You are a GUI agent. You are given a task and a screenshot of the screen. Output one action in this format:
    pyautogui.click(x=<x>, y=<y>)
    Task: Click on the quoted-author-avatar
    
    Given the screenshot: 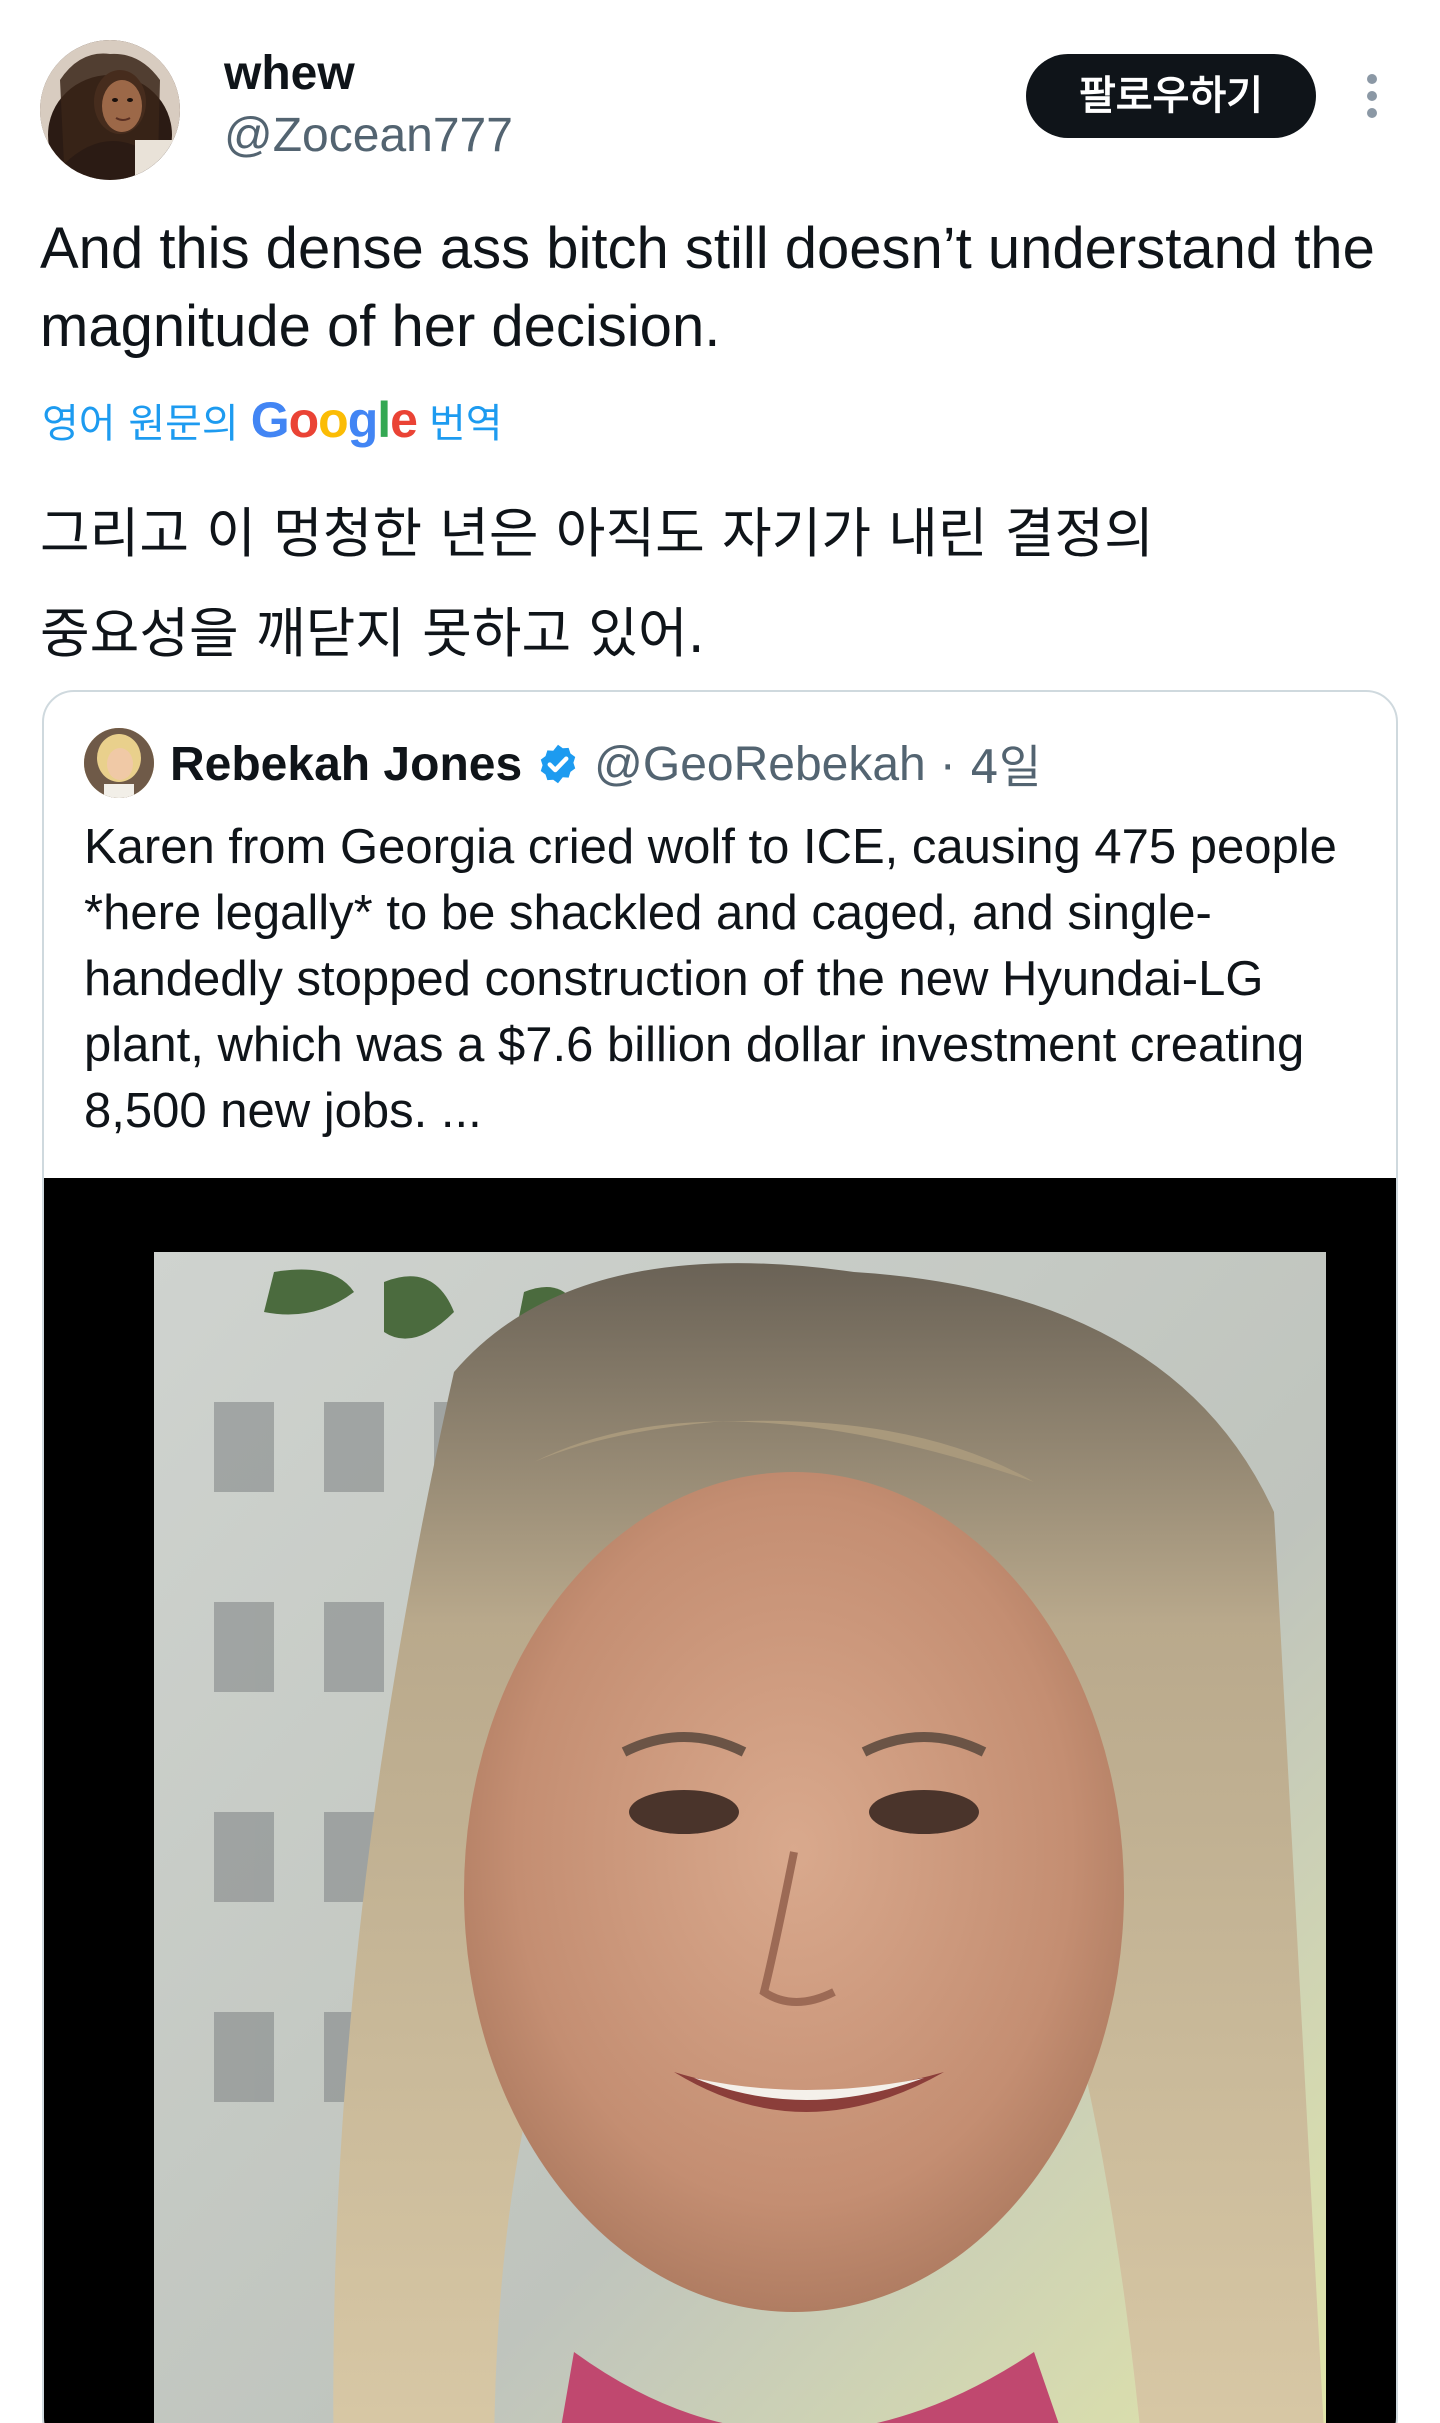 What is the action you would take?
    pyautogui.click(x=119, y=763)
    